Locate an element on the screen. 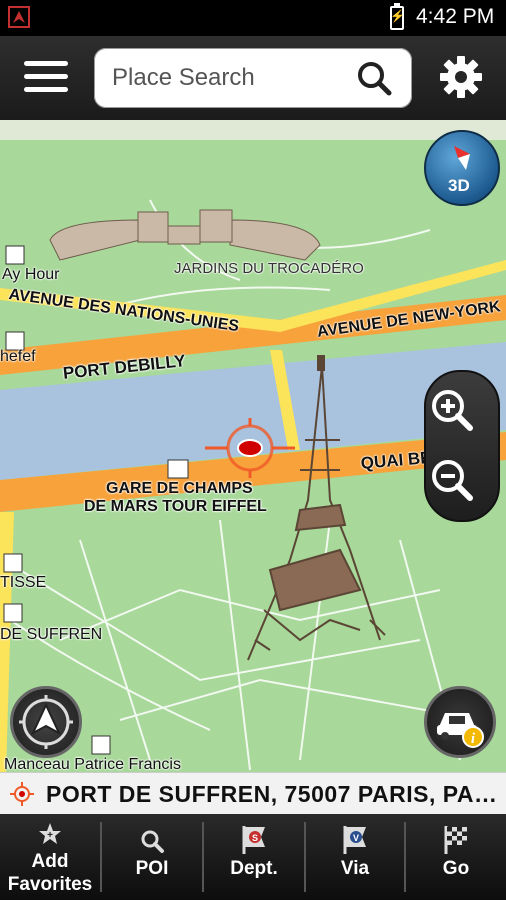  zoom-in-icon is located at coordinates (452, 410).